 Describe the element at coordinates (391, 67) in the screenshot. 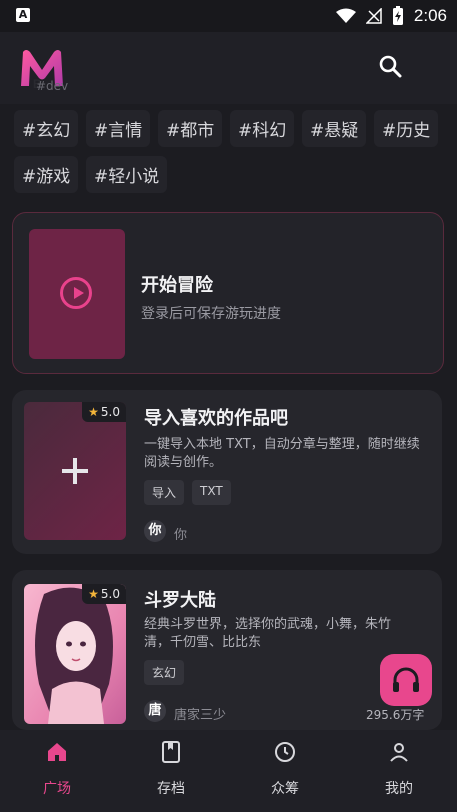

I see `search-icon` at that location.